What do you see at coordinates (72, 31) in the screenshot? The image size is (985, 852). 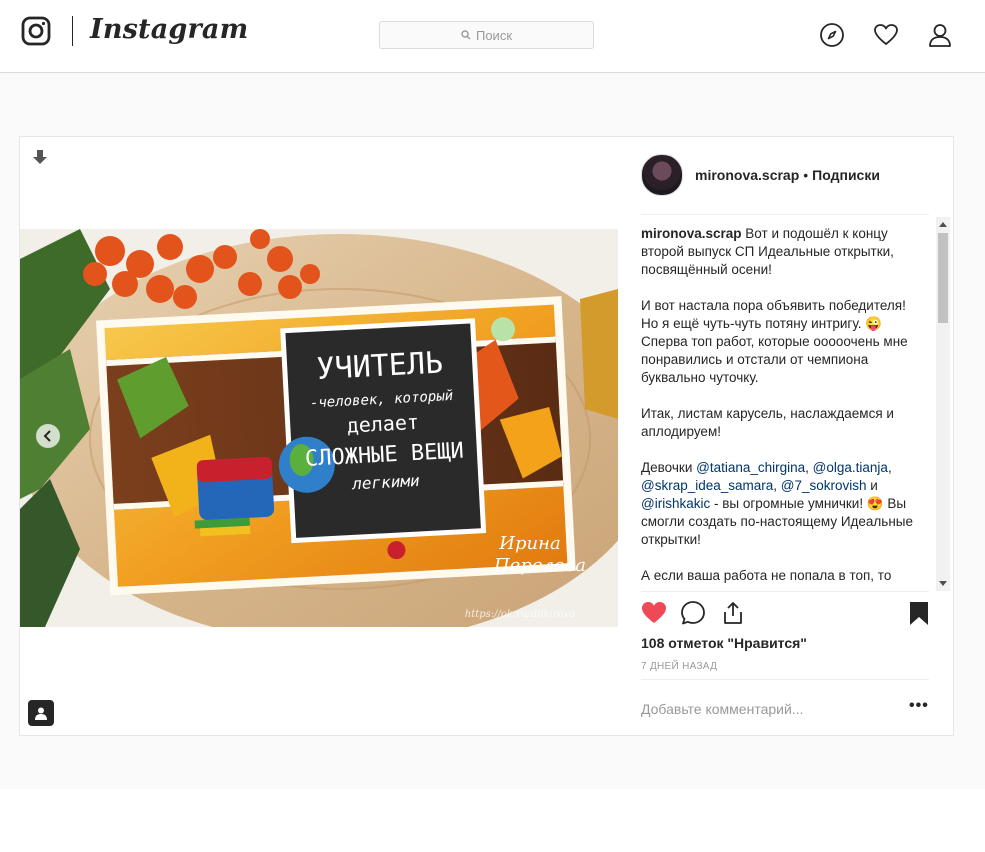 I see `logo-divider` at bounding box center [72, 31].